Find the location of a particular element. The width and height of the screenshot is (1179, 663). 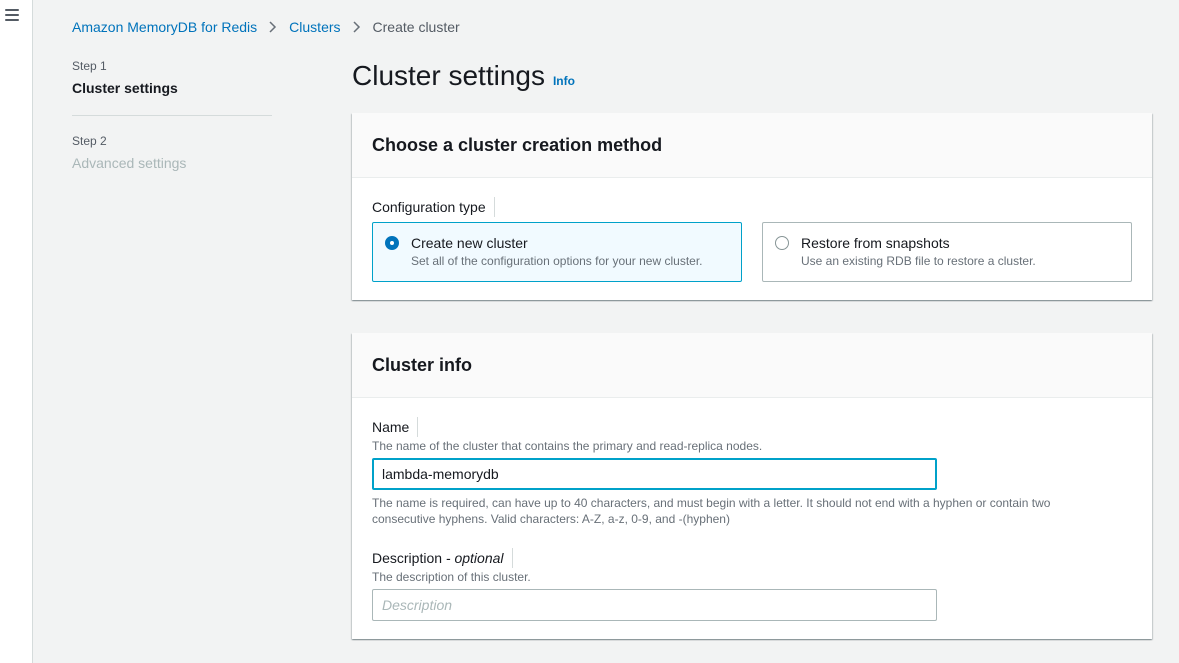

create-new-cluster-title: Create new cluster is located at coordinates (469, 243).